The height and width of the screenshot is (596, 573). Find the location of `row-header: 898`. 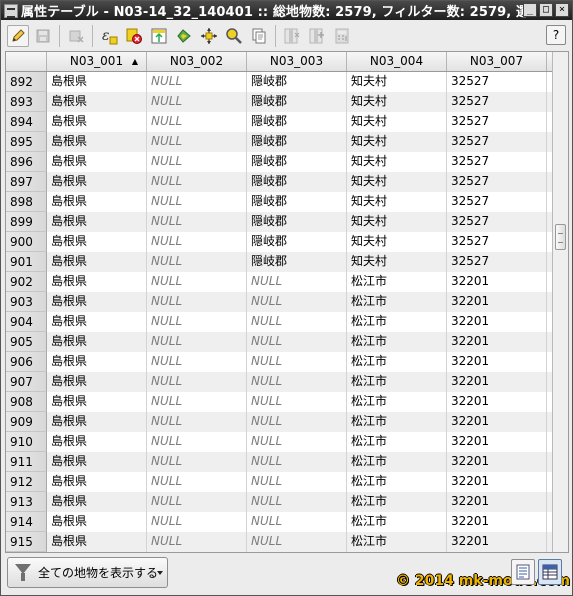

row-header: 898 is located at coordinates (26, 202).